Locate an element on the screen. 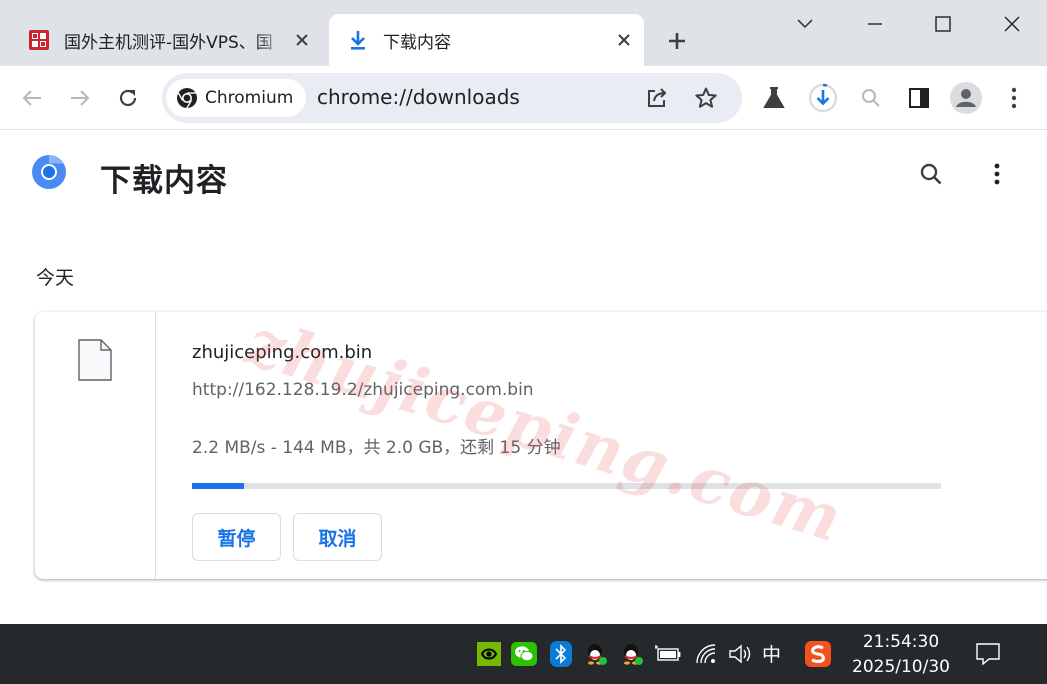  chromium-page-logo-icon is located at coordinates (49, 172).